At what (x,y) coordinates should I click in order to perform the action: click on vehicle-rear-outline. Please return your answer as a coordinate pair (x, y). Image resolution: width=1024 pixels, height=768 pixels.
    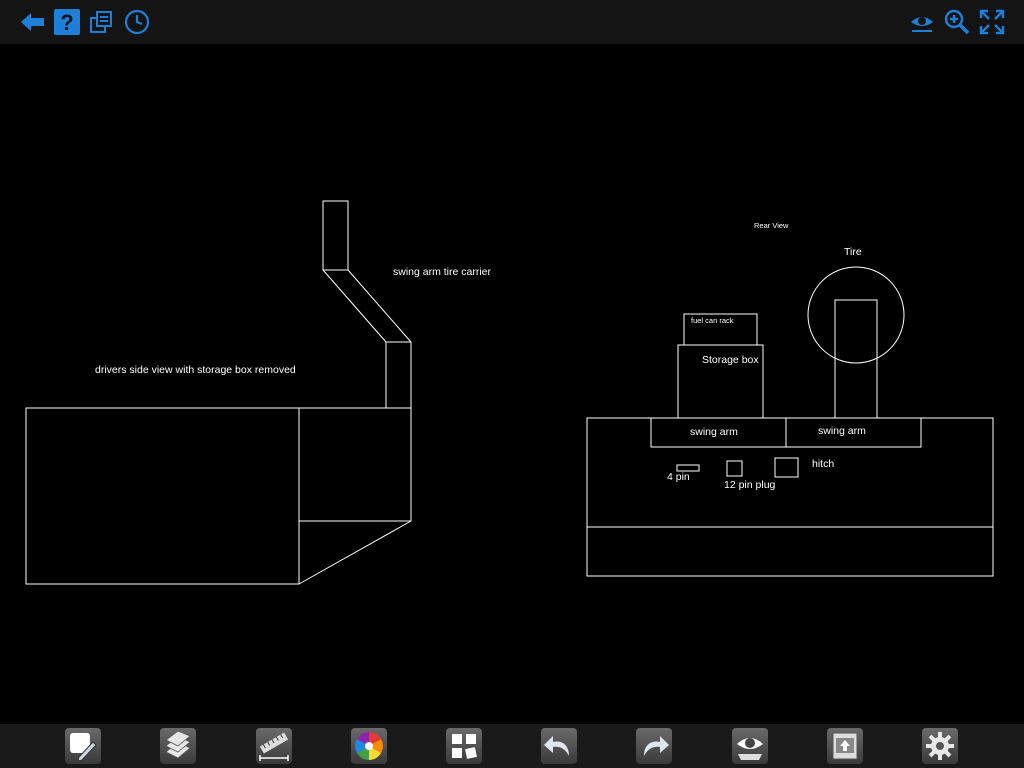
    Looking at the image, I should click on (355, 496).